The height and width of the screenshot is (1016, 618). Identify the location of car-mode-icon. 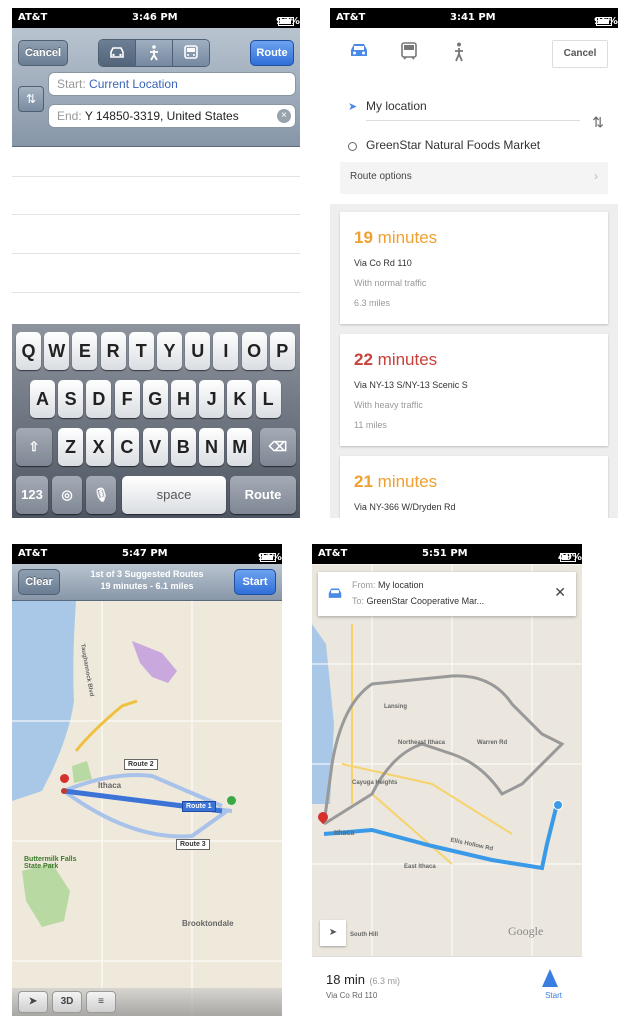
(359, 53).